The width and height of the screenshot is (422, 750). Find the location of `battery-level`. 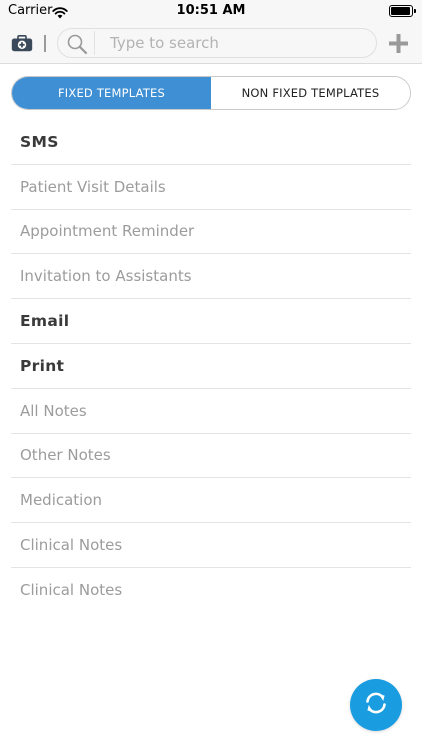

battery-level is located at coordinates (400, 11).